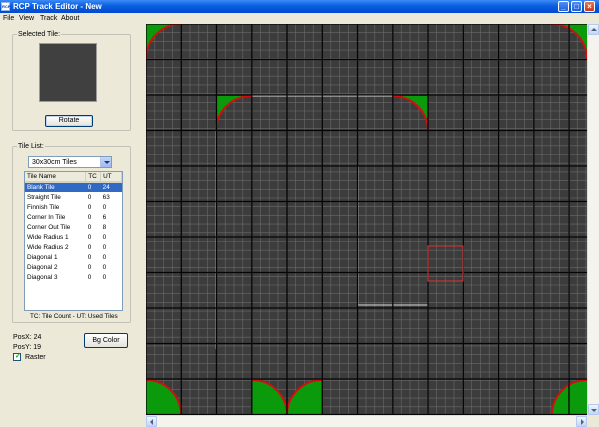 The width and height of the screenshot is (599, 427). Describe the element at coordinates (46, 217) in the screenshot. I see `tile-name-cell: Corner In Tile` at that location.